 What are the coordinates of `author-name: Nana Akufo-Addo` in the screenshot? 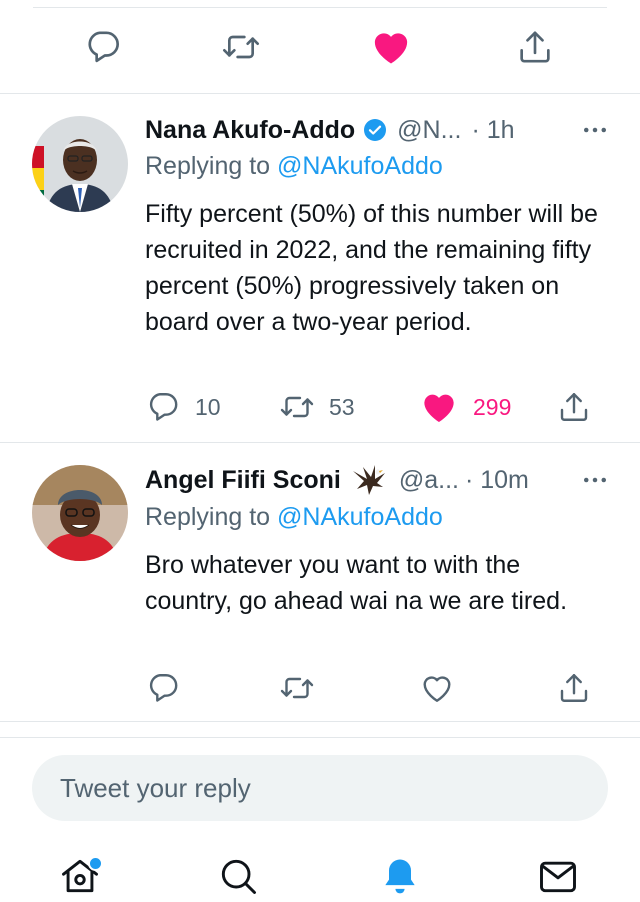 It's located at (250, 130).